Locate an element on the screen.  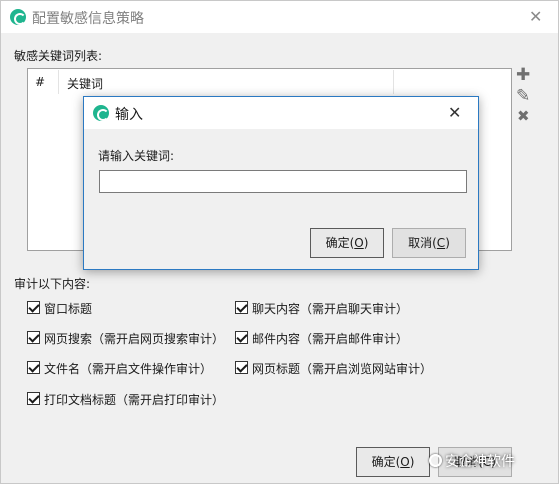
dialog-ok-button-accelerator: O is located at coordinates (359, 243).